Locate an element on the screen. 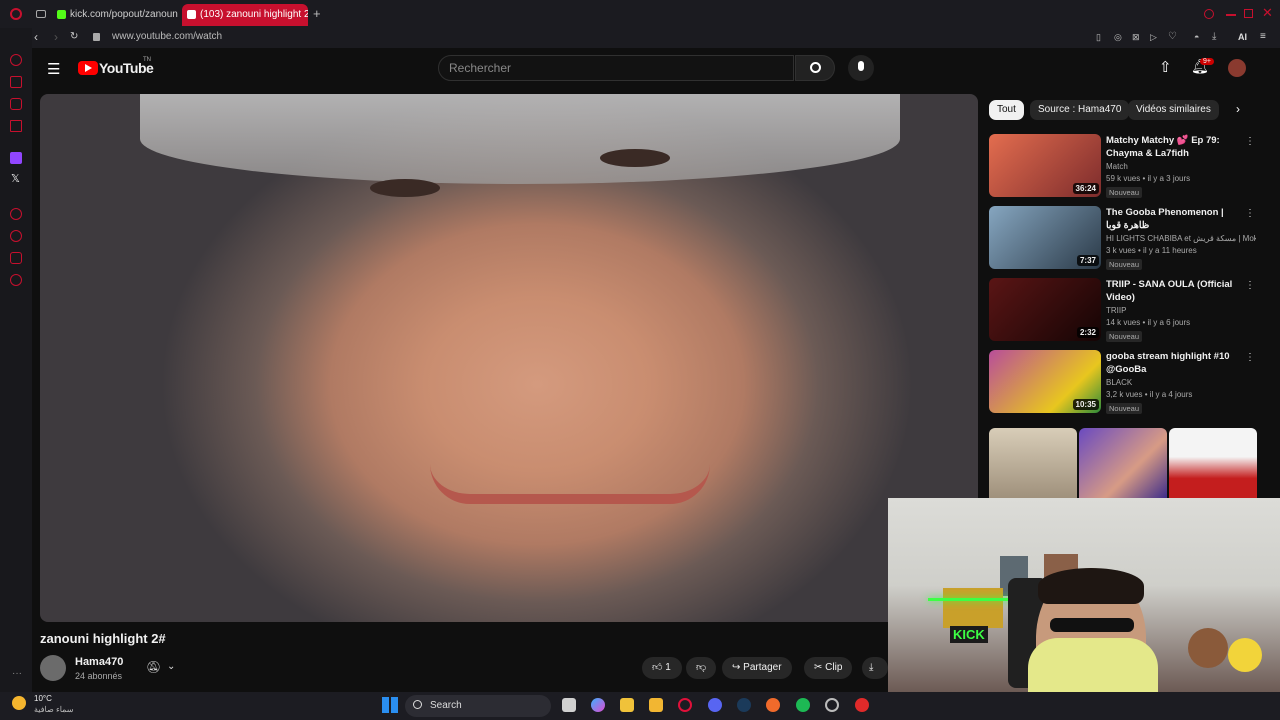 The height and width of the screenshot is (720, 1280). chip-all: Tout is located at coordinates (1006, 110).